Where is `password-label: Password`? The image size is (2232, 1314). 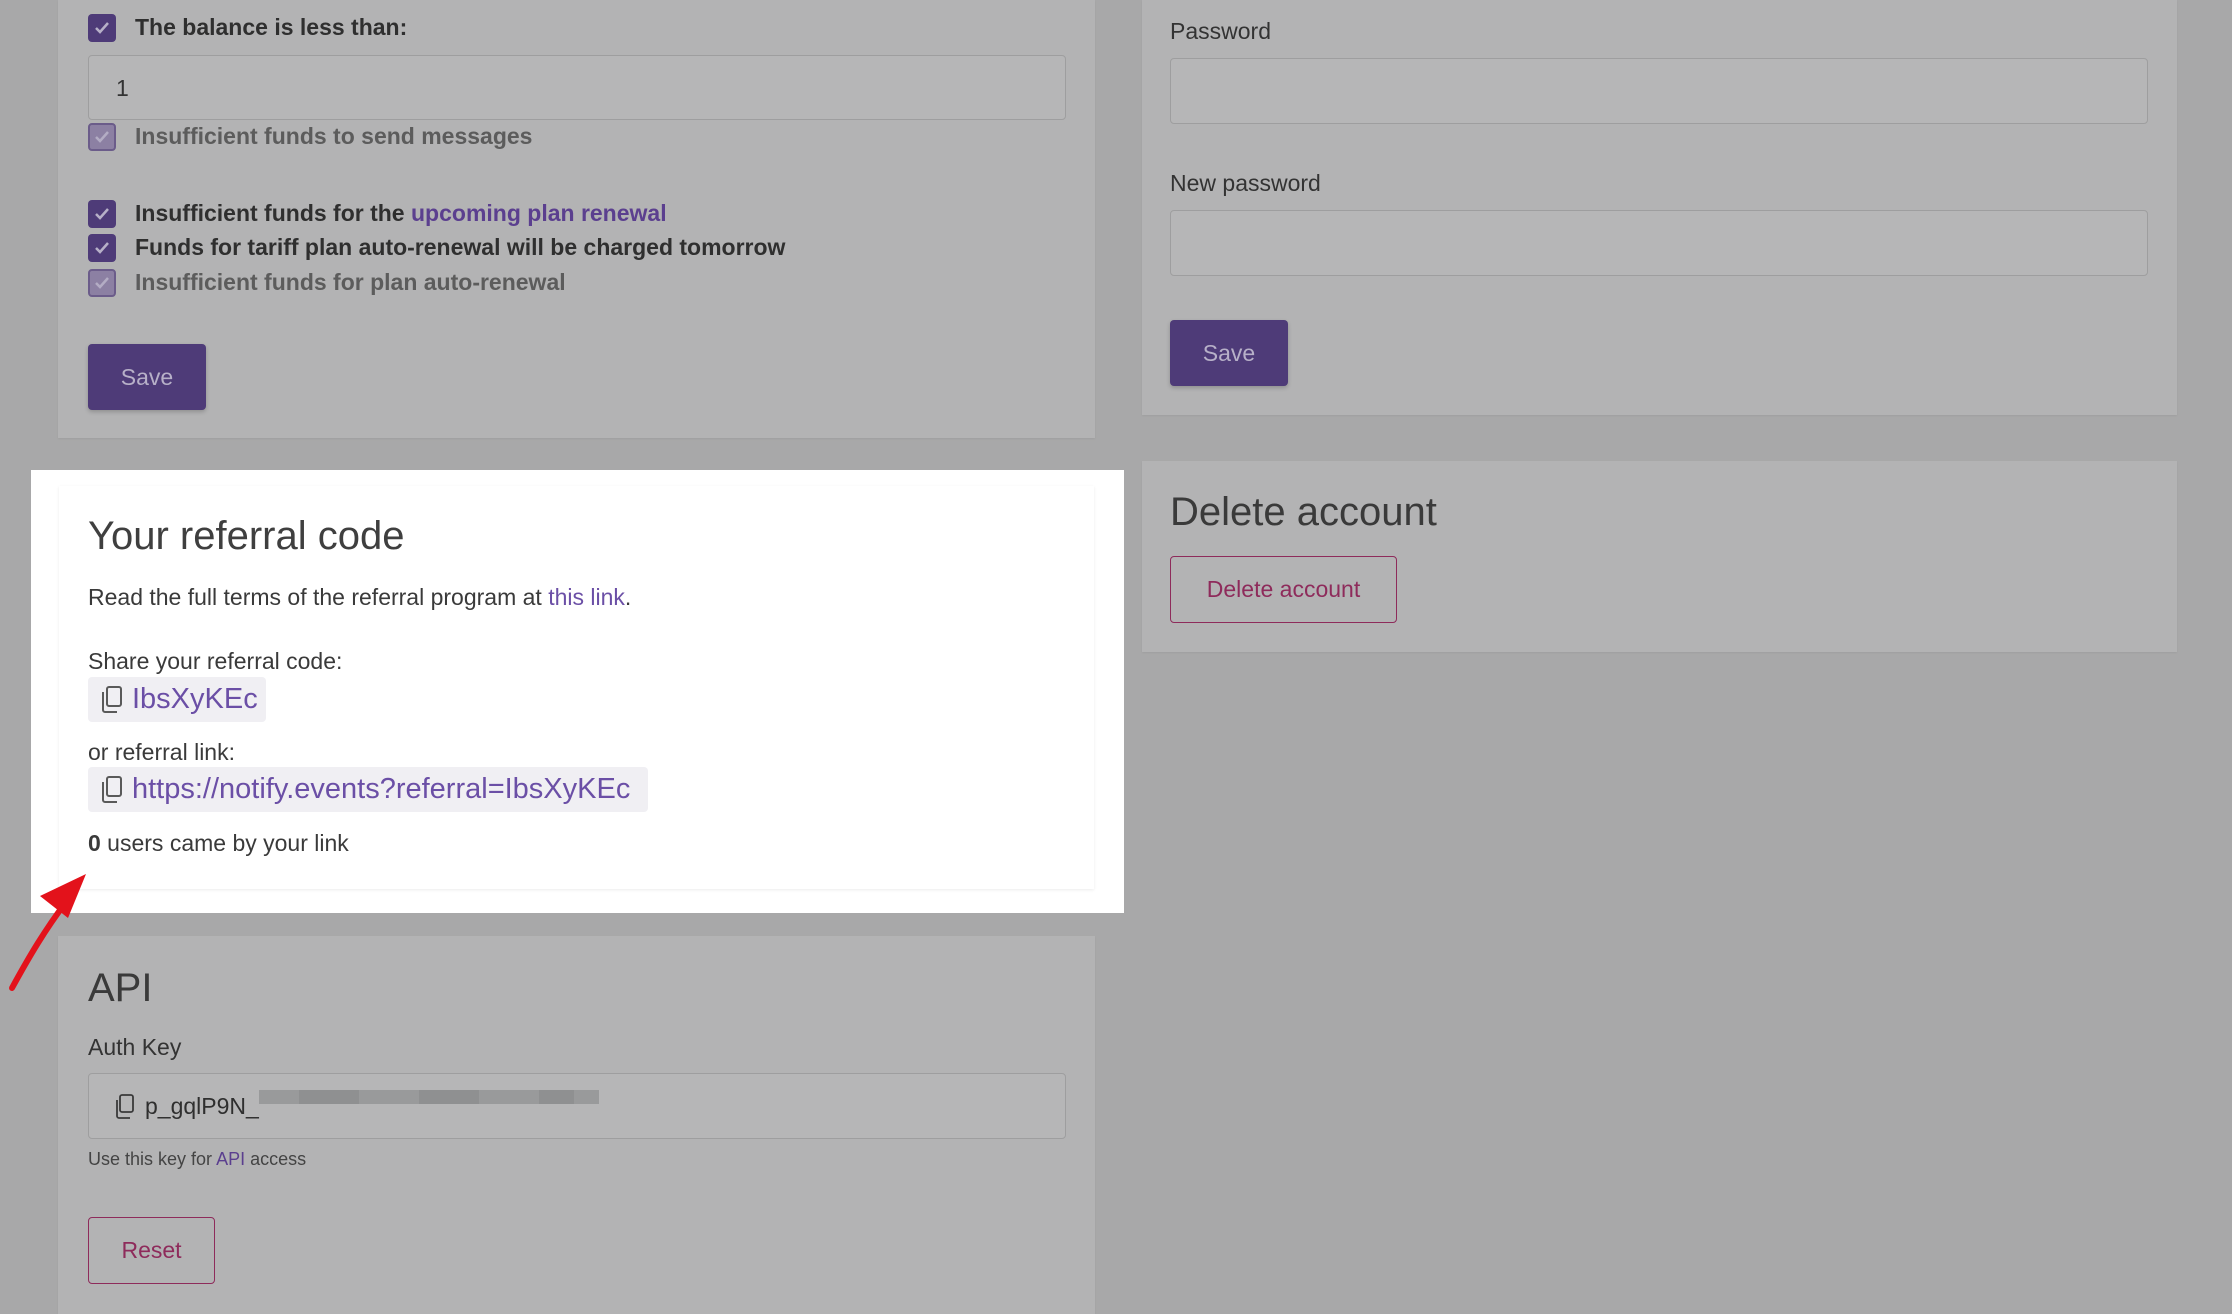 password-label: Password is located at coordinates (1220, 31).